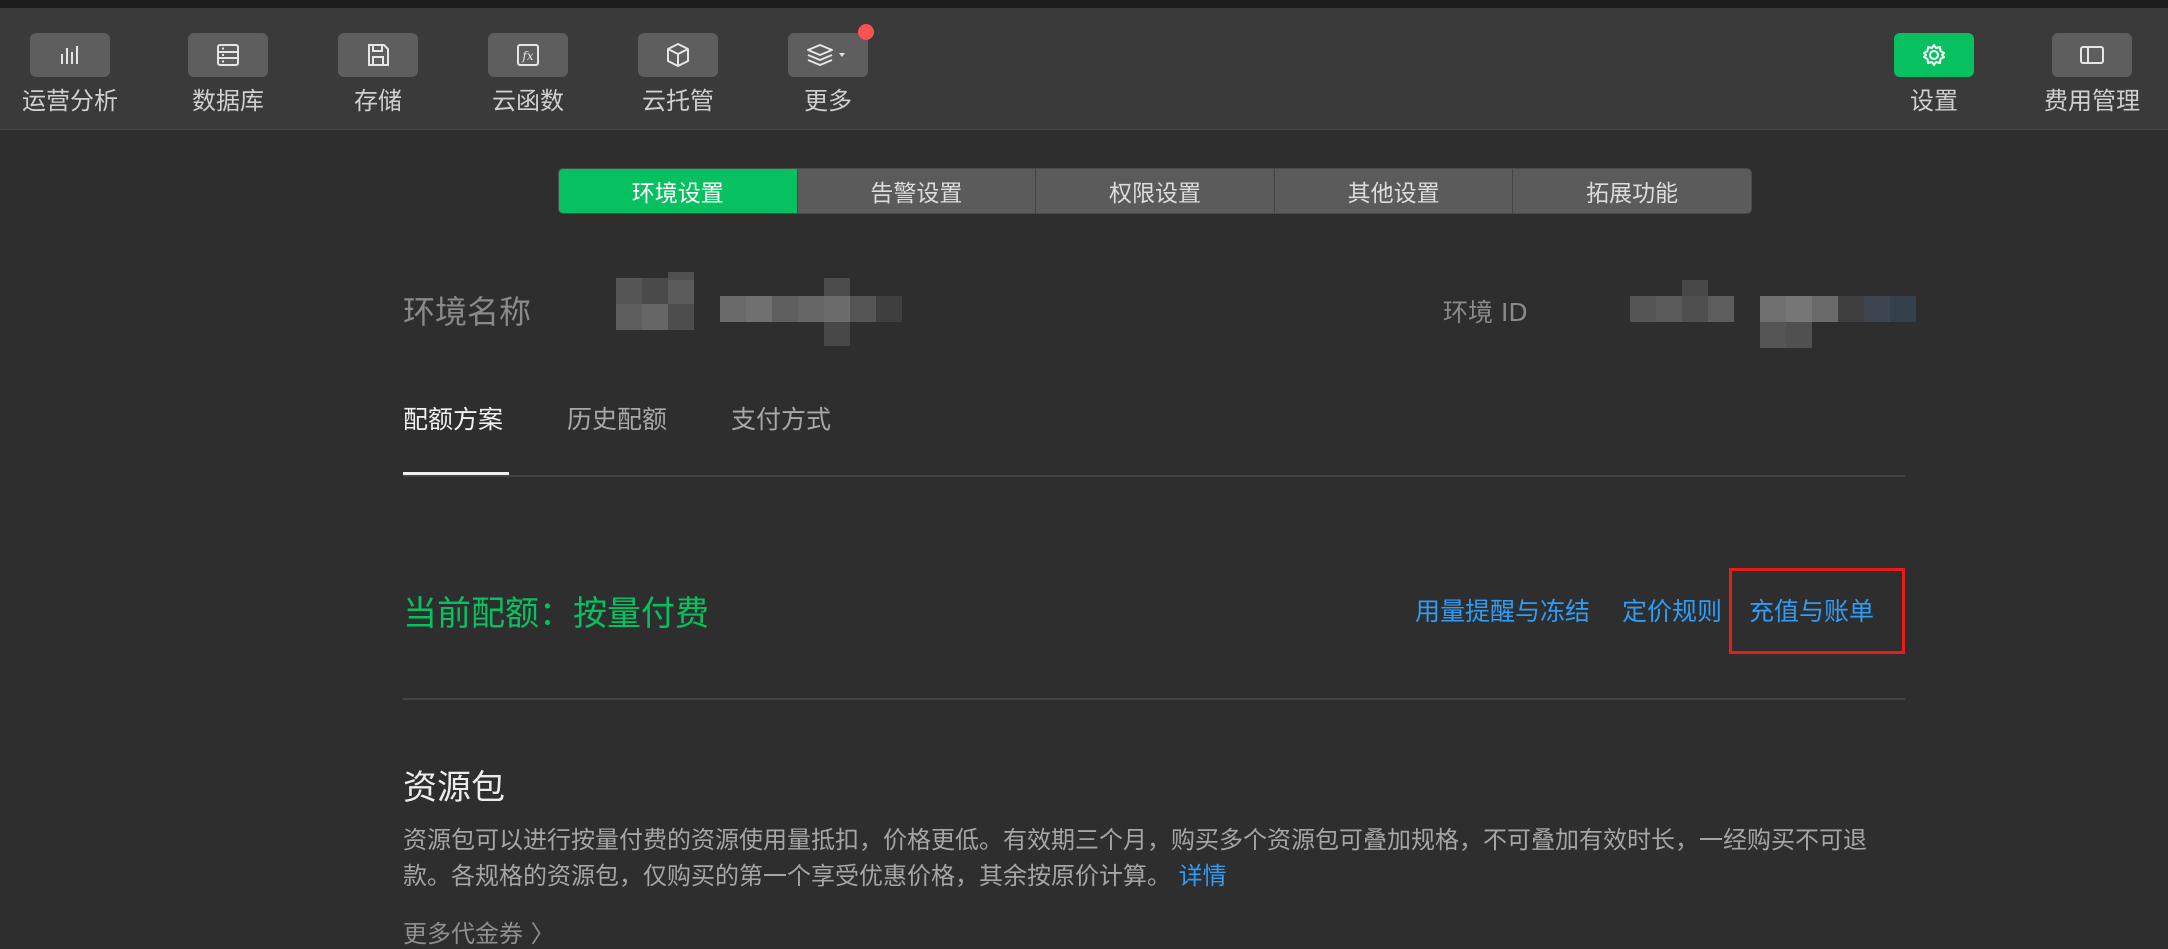  I want to click on quota-divider, so click(1154, 699).